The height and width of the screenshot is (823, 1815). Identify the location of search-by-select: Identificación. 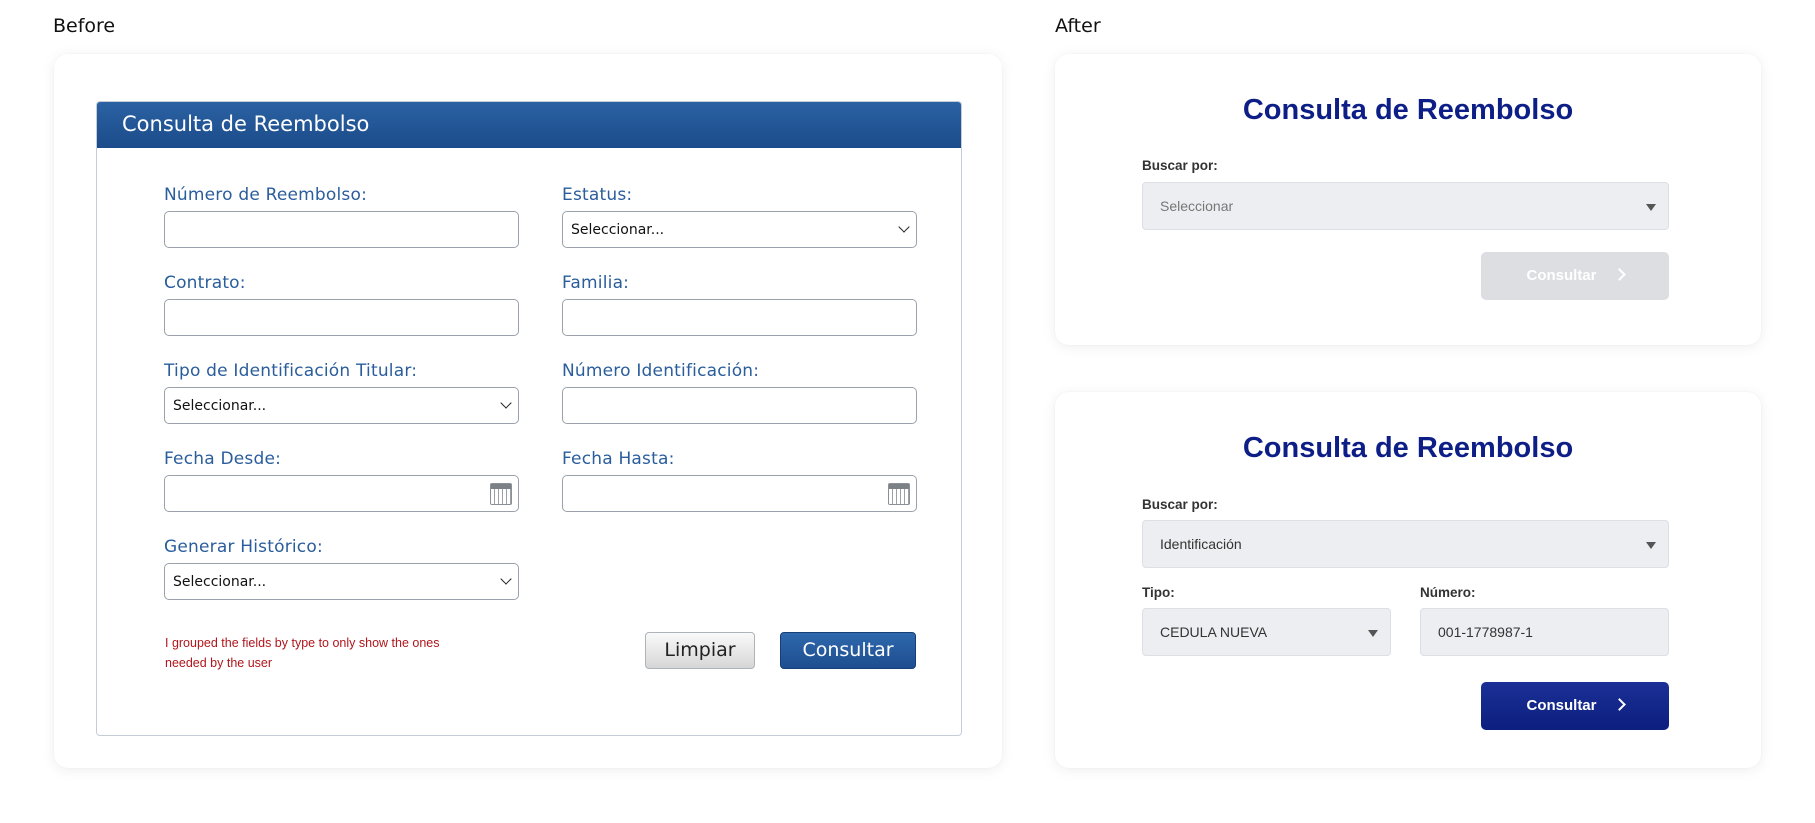
(1405, 544).